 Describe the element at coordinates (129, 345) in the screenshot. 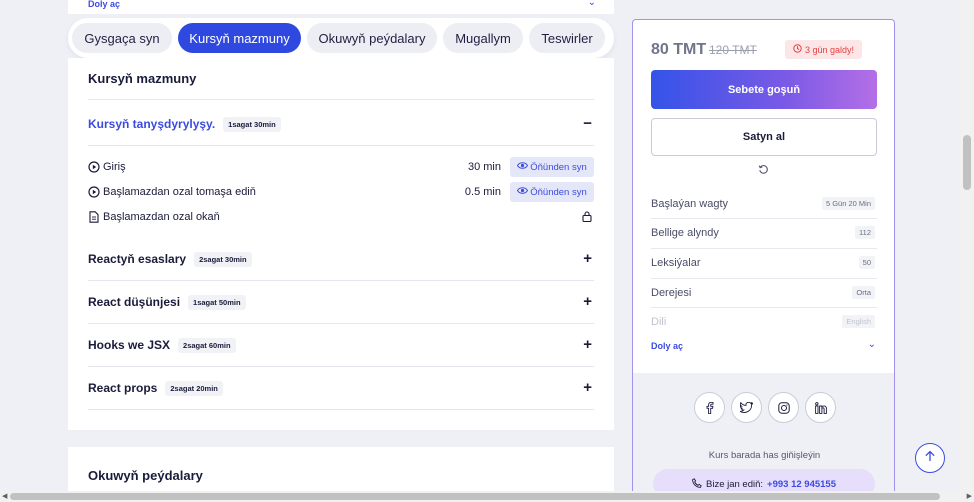

I see `section-title: Hooks we JSX` at that location.